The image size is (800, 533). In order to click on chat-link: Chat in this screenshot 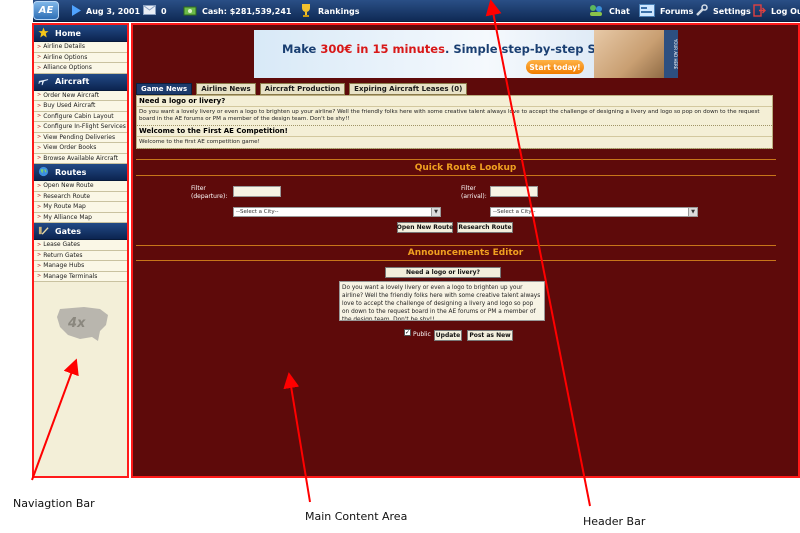, I will do `click(609, 11)`.